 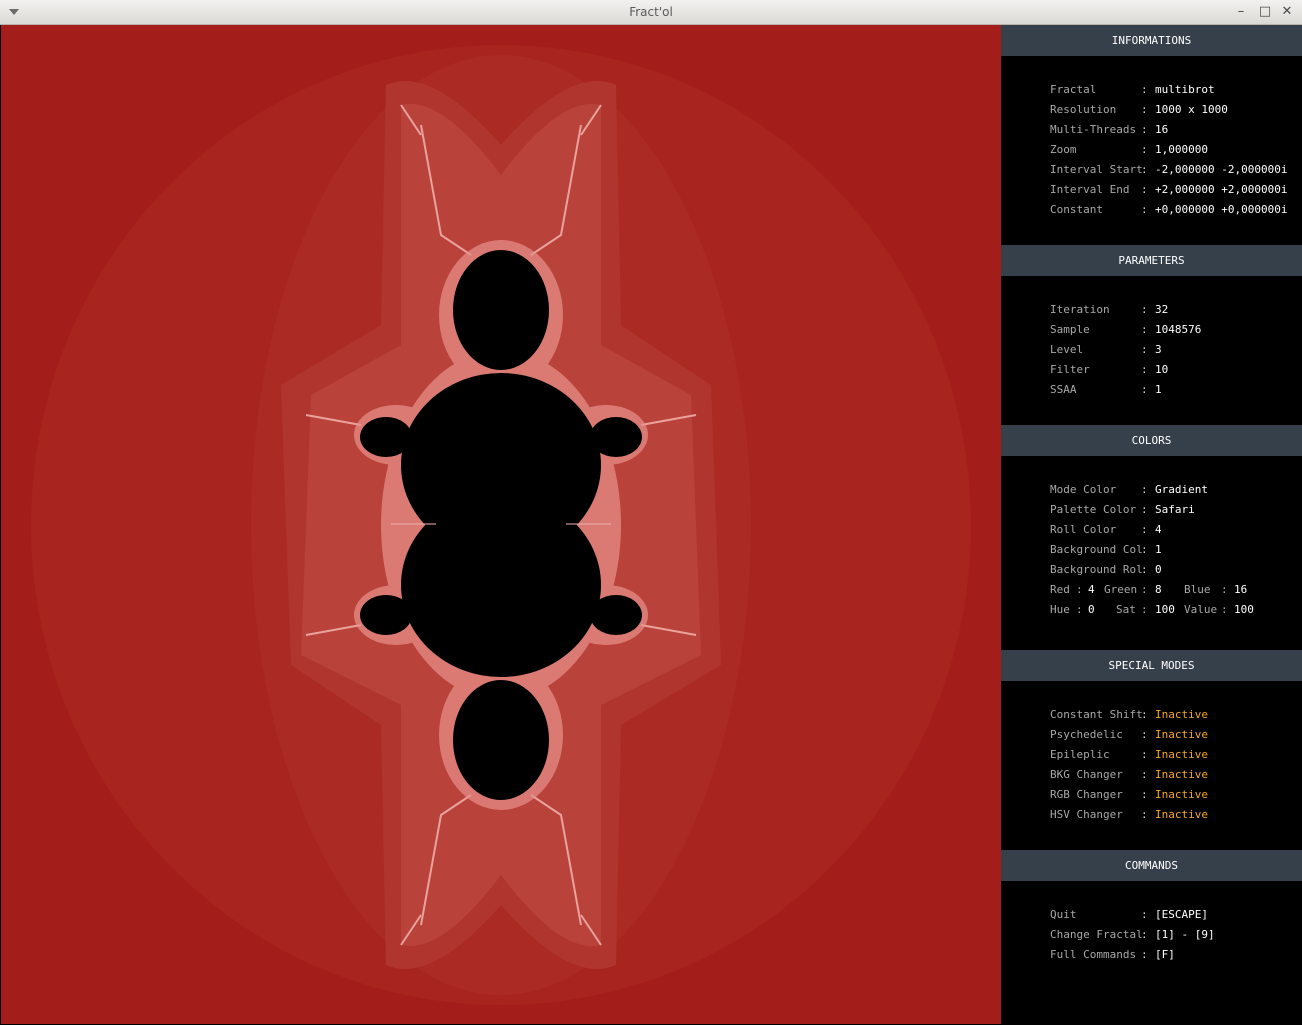 I want to click on red-label: Red, so click(x=1060, y=589).